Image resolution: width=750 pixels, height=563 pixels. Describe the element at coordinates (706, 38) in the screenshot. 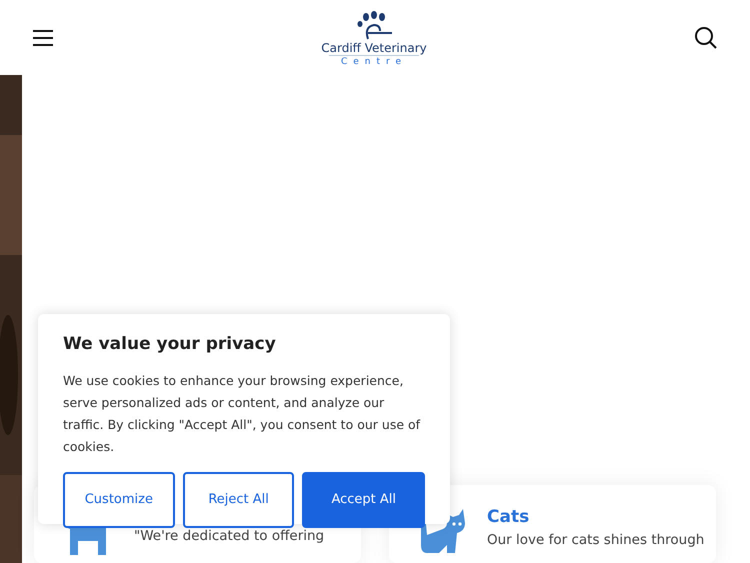

I see `search-icon` at that location.